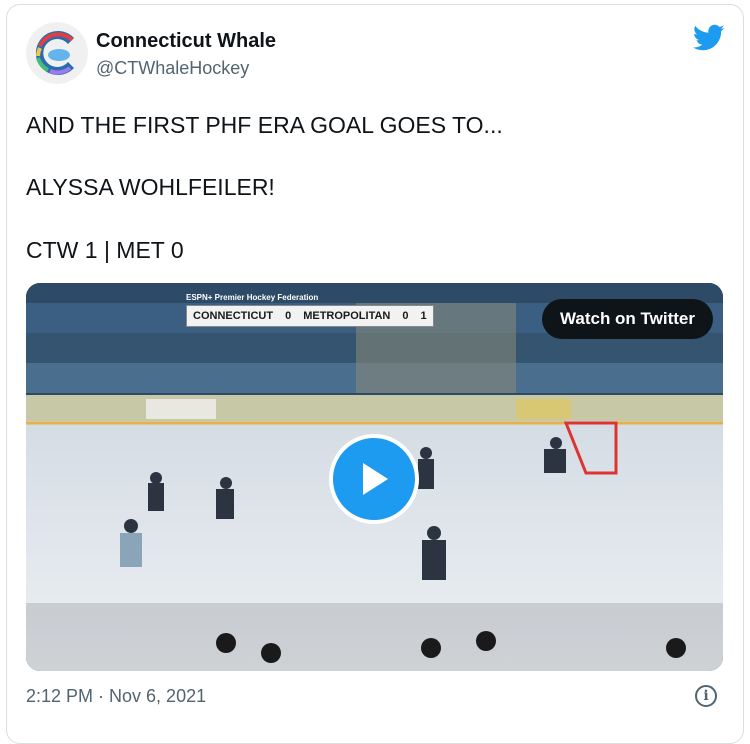  I want to click on author-handle: @CTWhaleHockey, so click(172, 68).